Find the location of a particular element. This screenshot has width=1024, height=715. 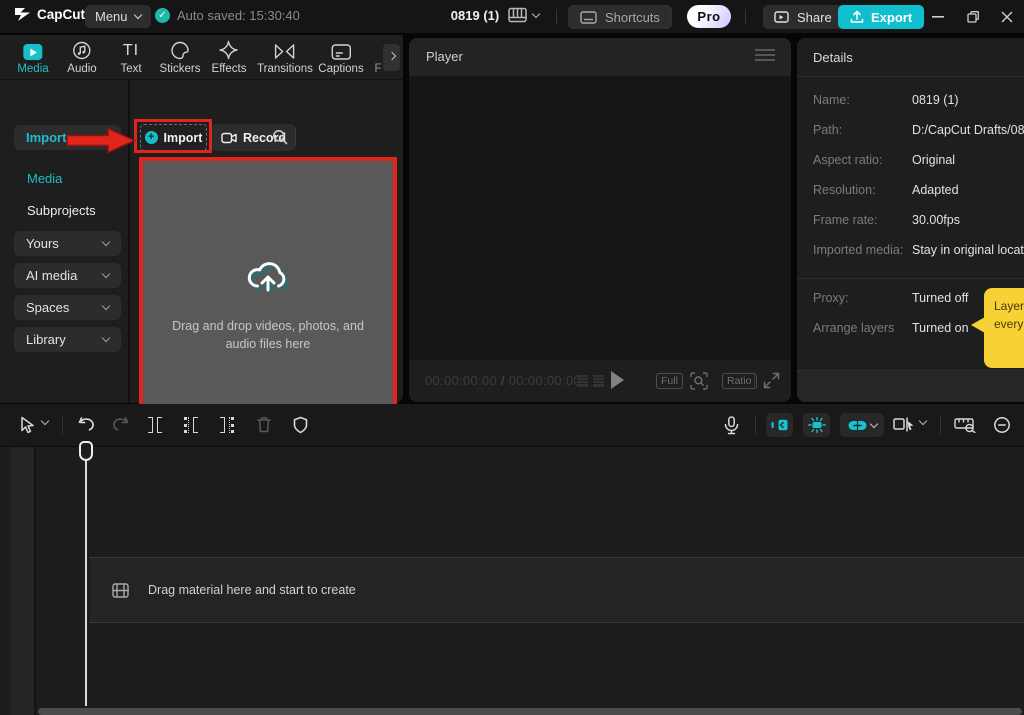

shortcuts-button: Shortcuts is located at coordinates (620, 17).